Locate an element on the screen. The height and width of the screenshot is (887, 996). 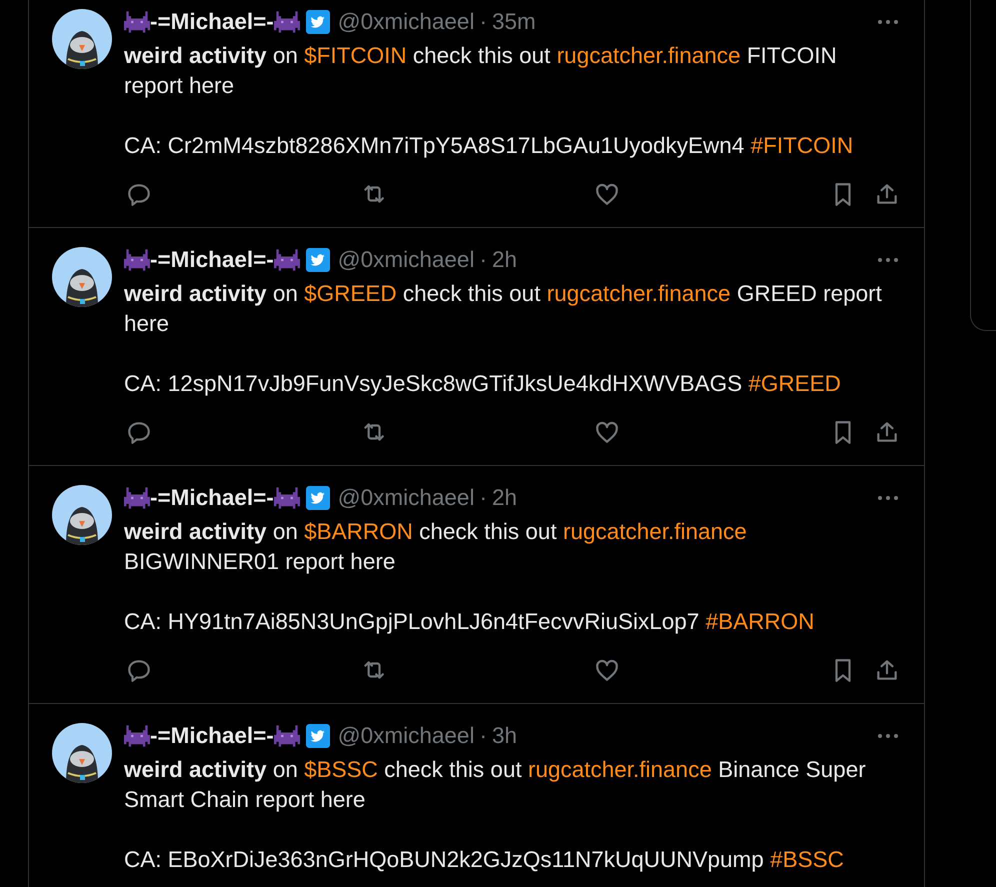
cashtag-link: $BARRON is located at coordinates (358, 531).